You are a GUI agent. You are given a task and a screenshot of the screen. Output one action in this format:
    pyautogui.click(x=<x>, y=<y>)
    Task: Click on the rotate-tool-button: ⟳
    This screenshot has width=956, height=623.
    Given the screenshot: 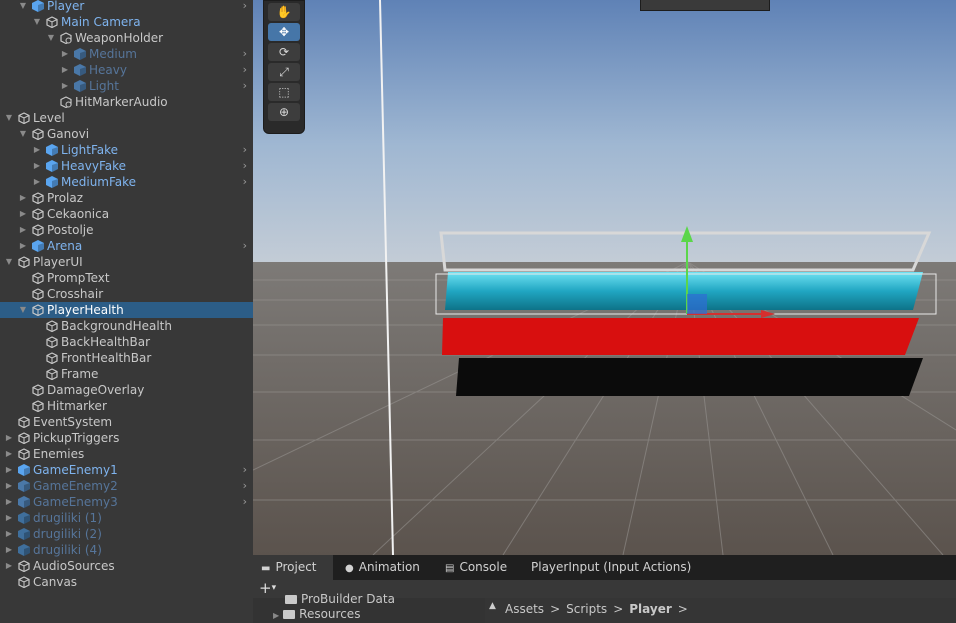 What is the action you would take?
    pyautogui.click(x=284, y=52)
    